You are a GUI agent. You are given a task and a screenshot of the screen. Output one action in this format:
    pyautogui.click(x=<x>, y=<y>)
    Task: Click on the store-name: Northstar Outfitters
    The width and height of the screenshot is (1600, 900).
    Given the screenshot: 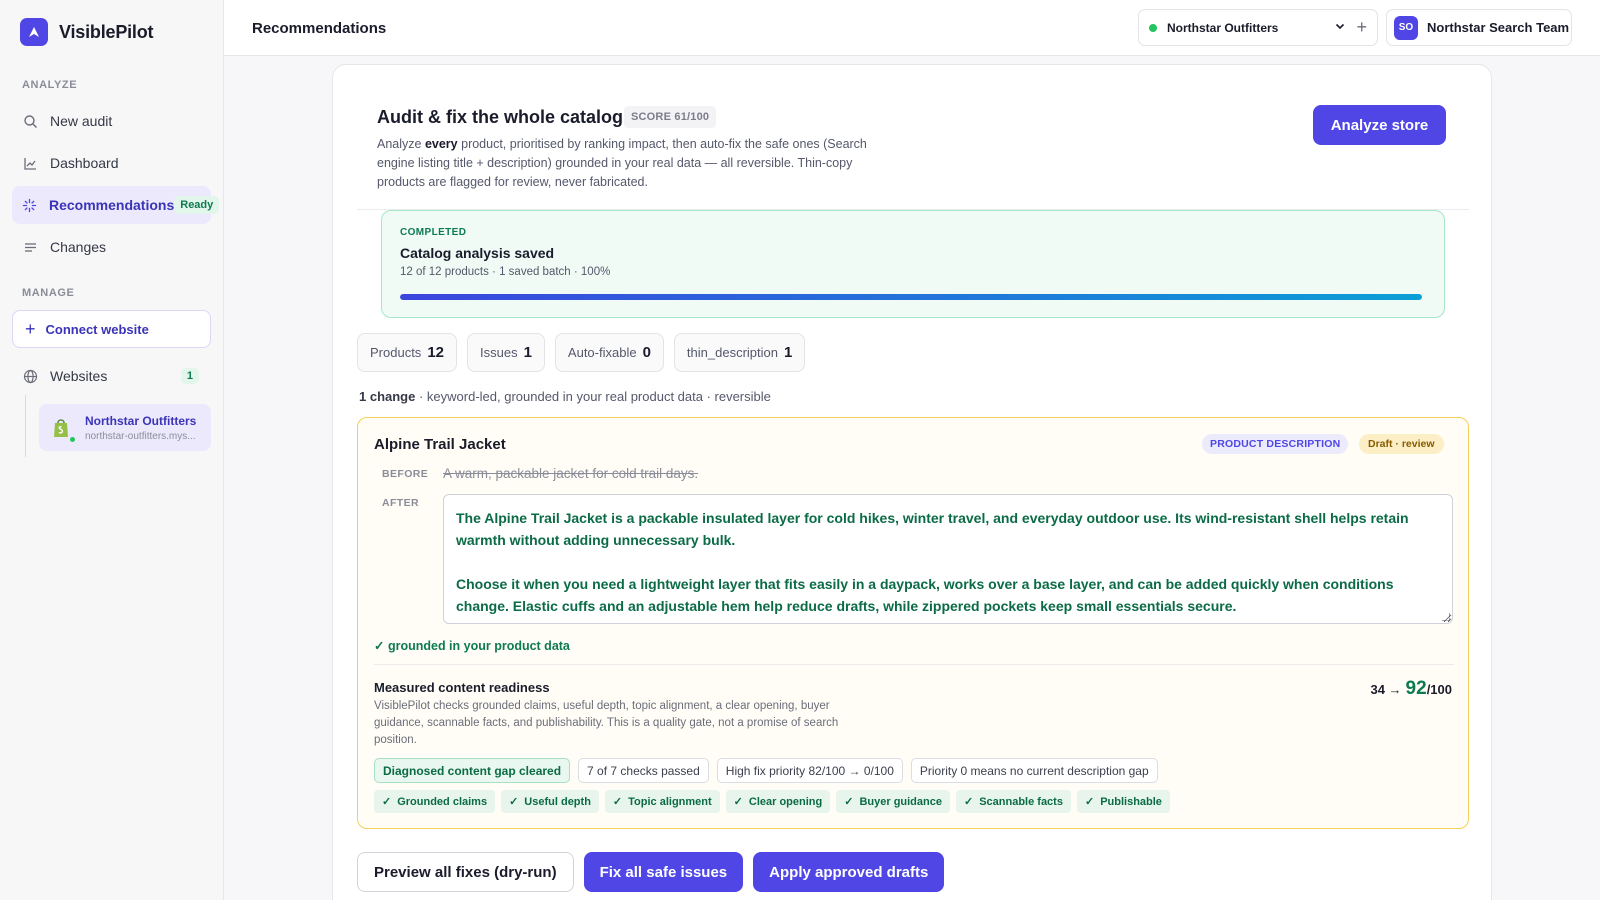 What is the action you would take?
    pyautogui.click(x=1223, y=27)
    